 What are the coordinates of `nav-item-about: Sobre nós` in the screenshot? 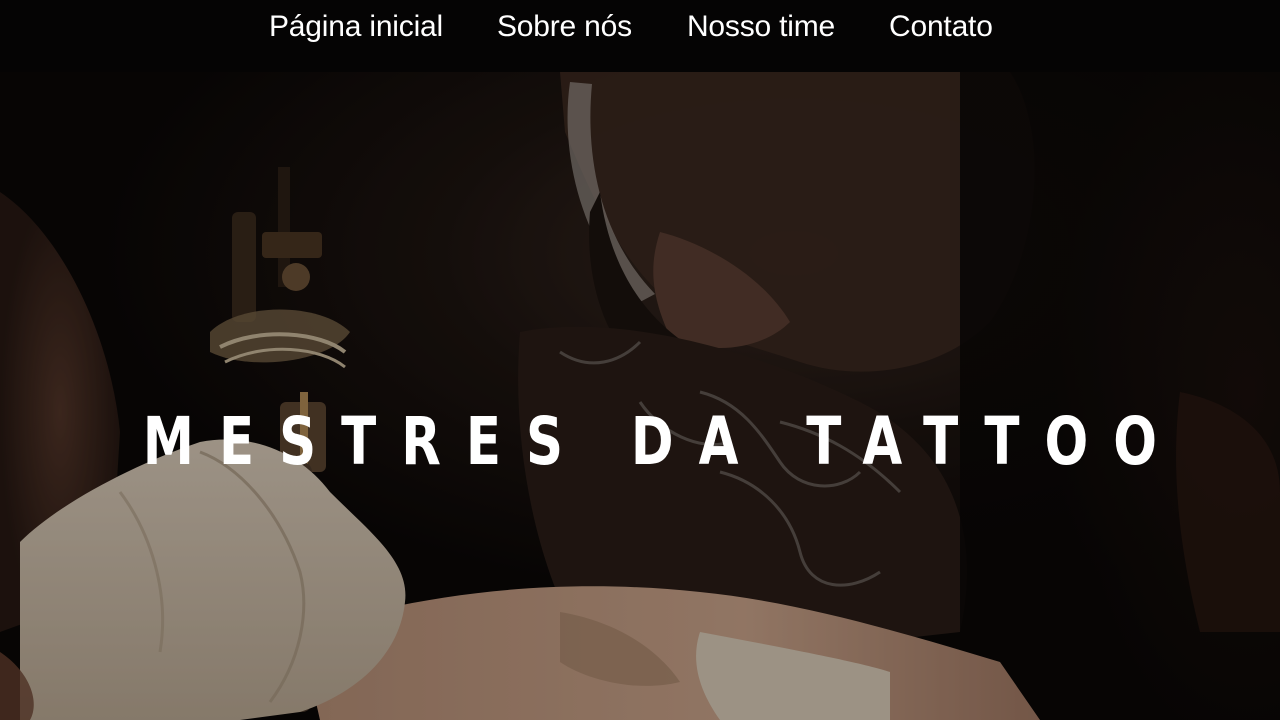 It's located at (564, 27).